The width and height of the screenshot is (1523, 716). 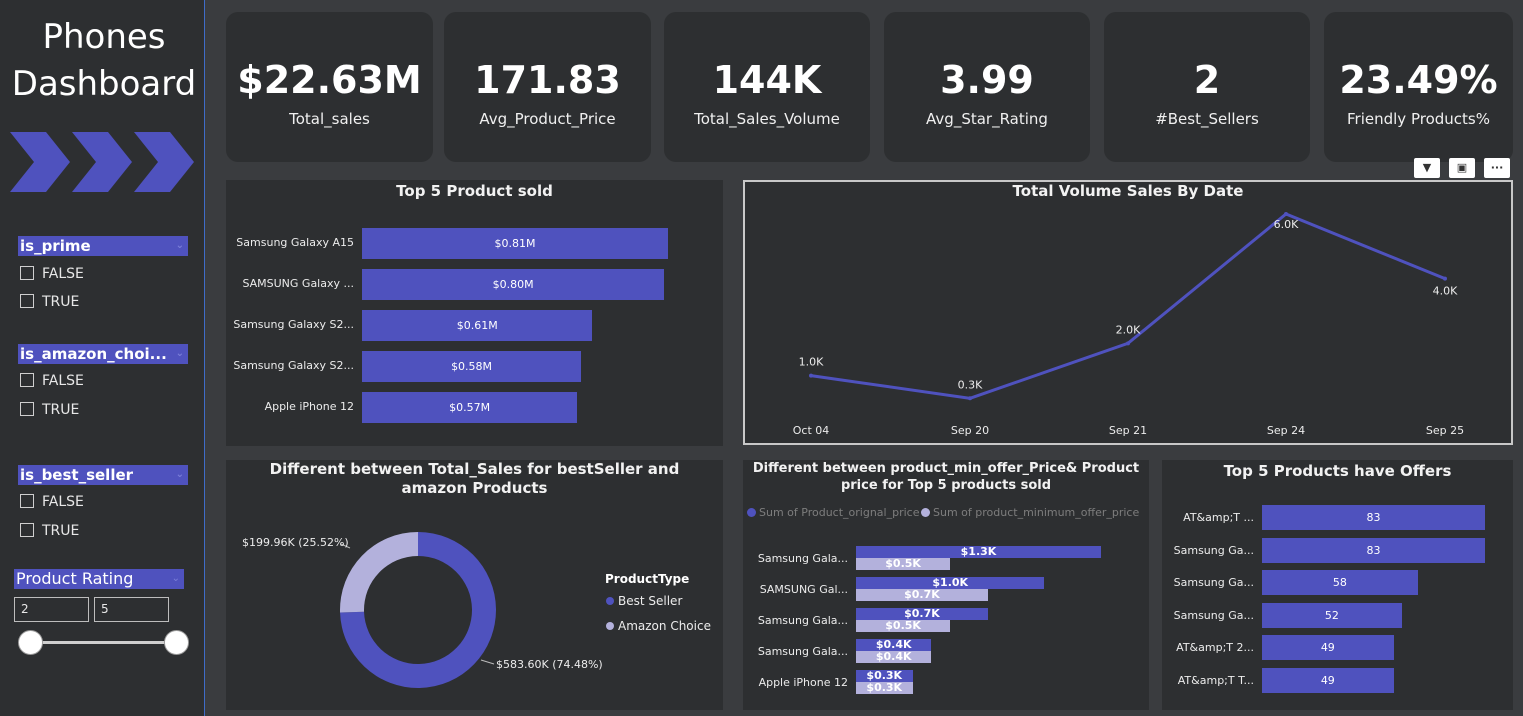 I want to click on bar-category-label: Apple iPhone 12, so click(x=803, y=682).